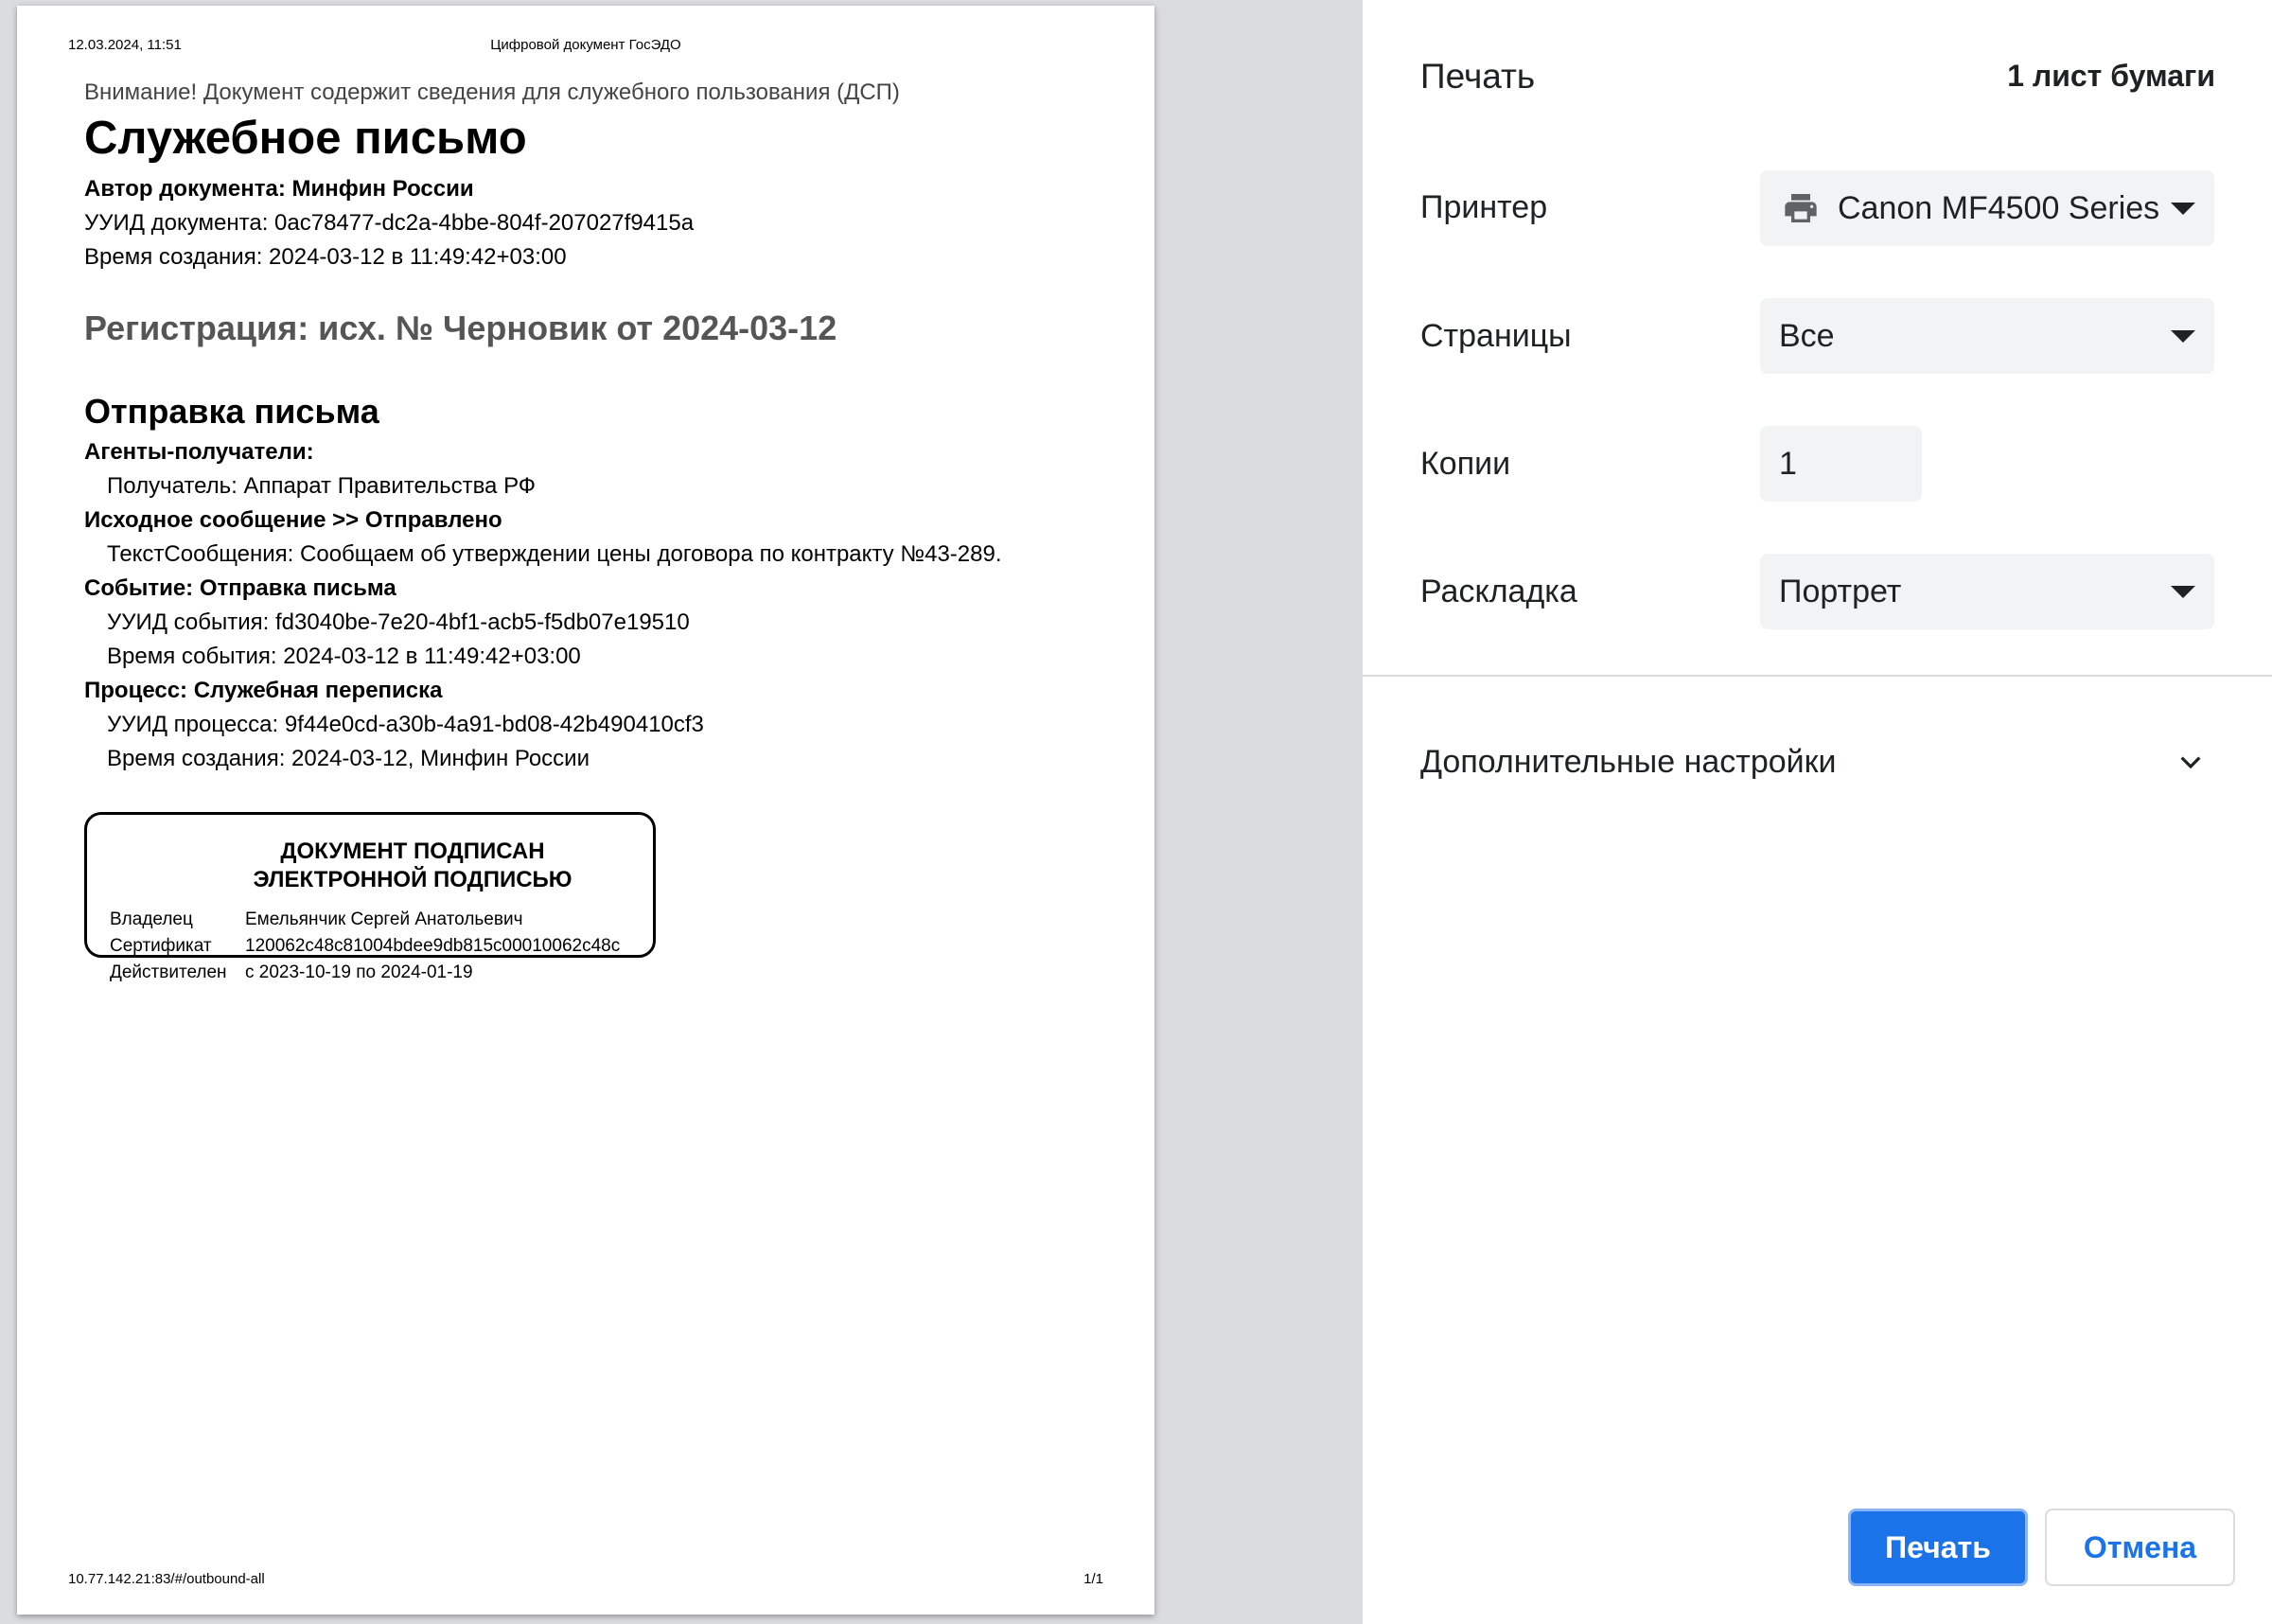 This screenshot has width=2272, height=1624. I want to click on page-footer-number: 1/1, so click(1093, 1579).